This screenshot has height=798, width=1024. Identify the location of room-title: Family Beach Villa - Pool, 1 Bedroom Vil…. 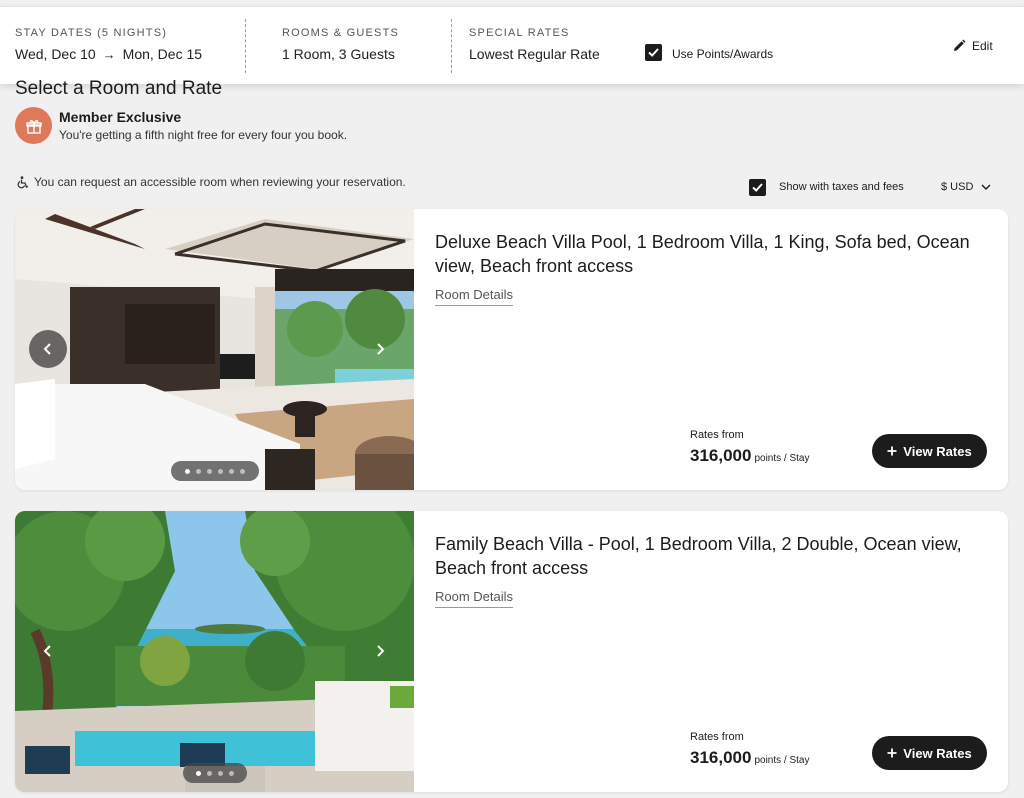
(698, 556).